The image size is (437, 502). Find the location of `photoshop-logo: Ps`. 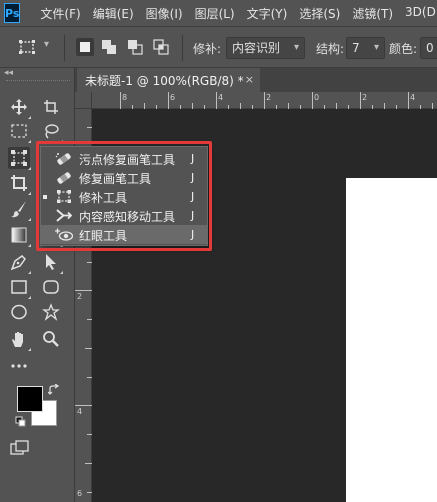

photoshop-logo: Ps is located at coordinates (12, 13).